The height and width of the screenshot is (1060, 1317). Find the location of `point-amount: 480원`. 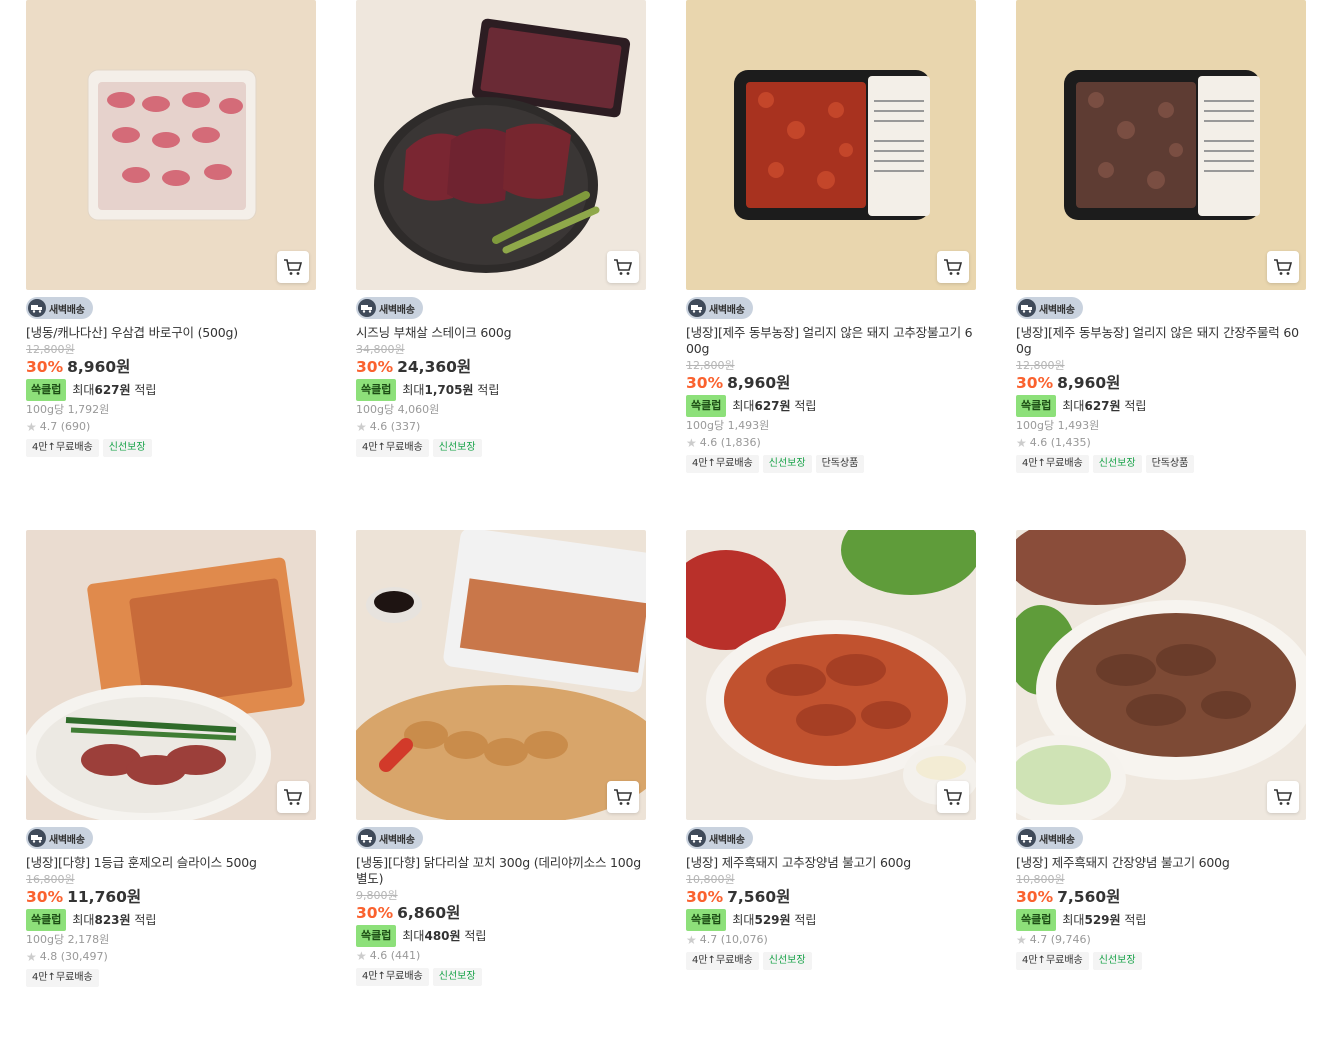

point-amount: 480원 is located at coordinates (442, 936).